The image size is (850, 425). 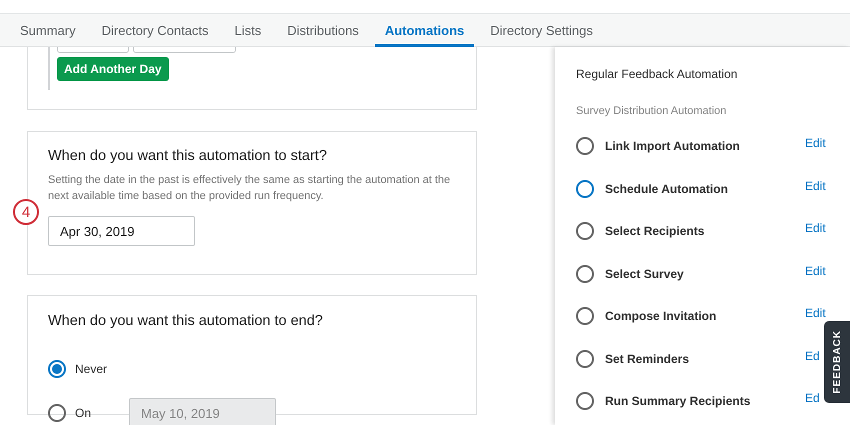 I want to click on radio-button, so click(x=57, y=369).